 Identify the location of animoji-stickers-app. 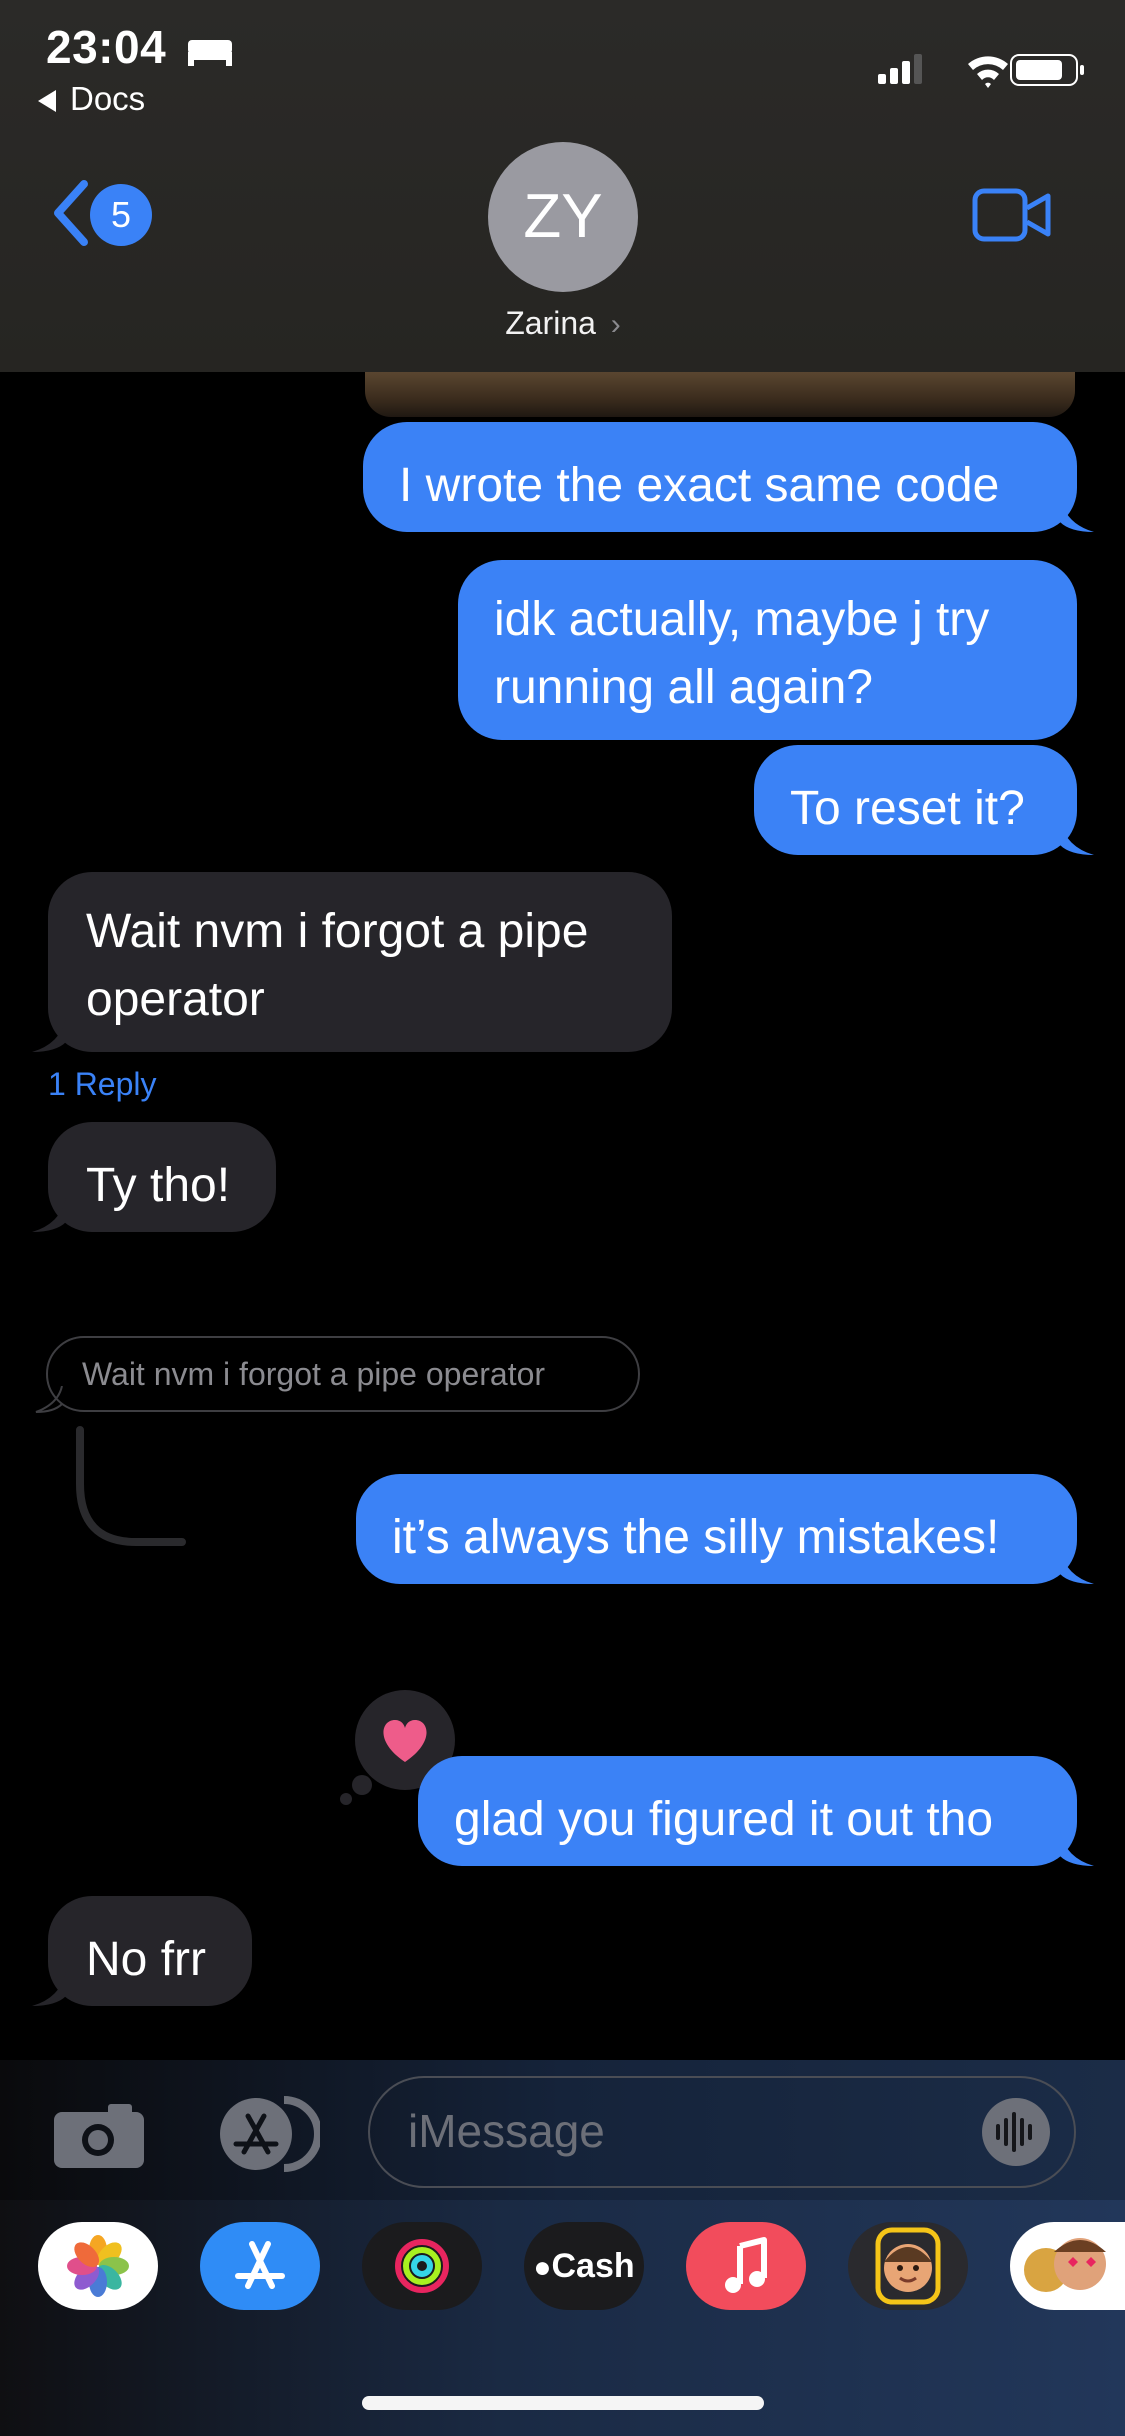
(1067, 2266).